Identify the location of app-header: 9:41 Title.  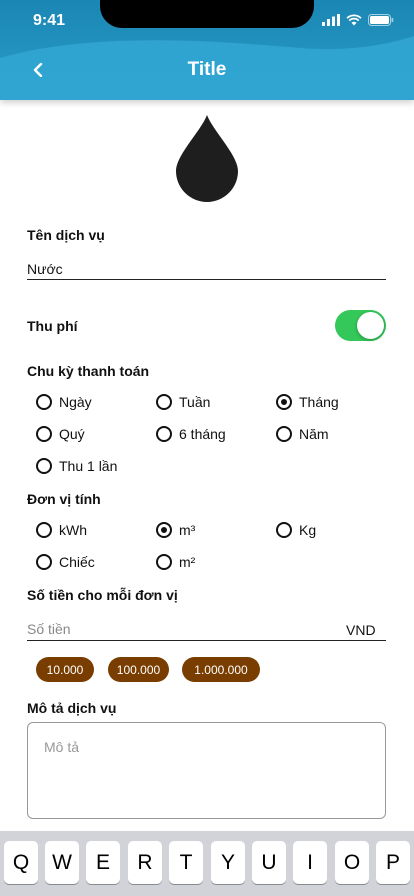
(207, 50).